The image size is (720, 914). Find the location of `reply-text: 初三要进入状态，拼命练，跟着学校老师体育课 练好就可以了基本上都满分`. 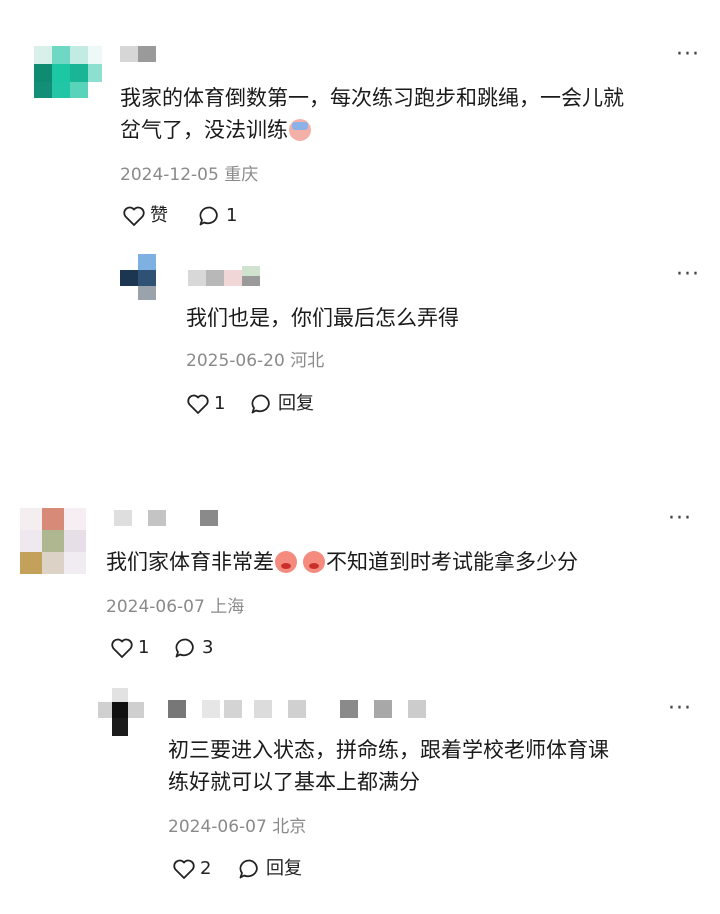

reply-text: 初三要进入状态，拼命练，跟着学校老师体育课 练好就可以了基本上都满分 is located at coordinates (388, 766).